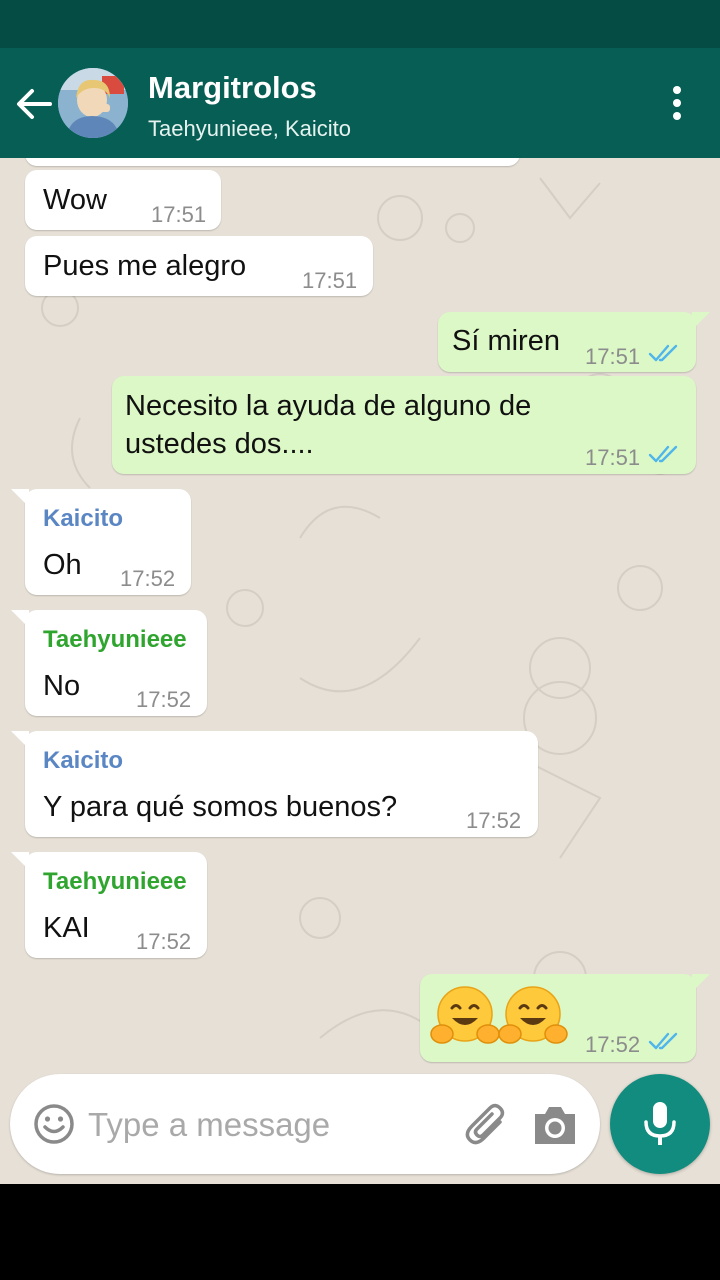  I want to click on message-bubble: Taehyunieee No 17:52, so click(109, 663).